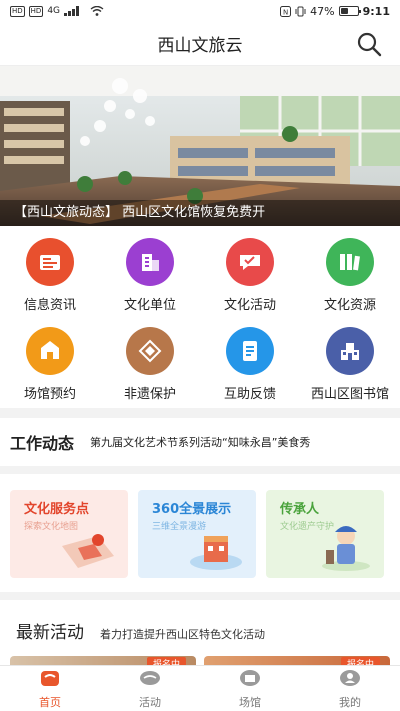  Describe the element at coordinates (250, 262) in the screenshot. I see `activity-icon` at that location.